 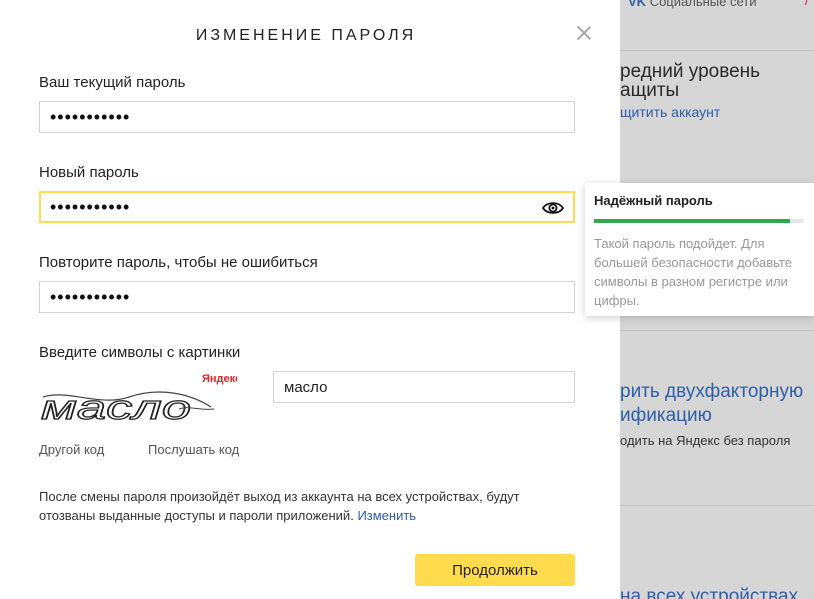 I want to click on strength-bar, so click(x=698, y=221).